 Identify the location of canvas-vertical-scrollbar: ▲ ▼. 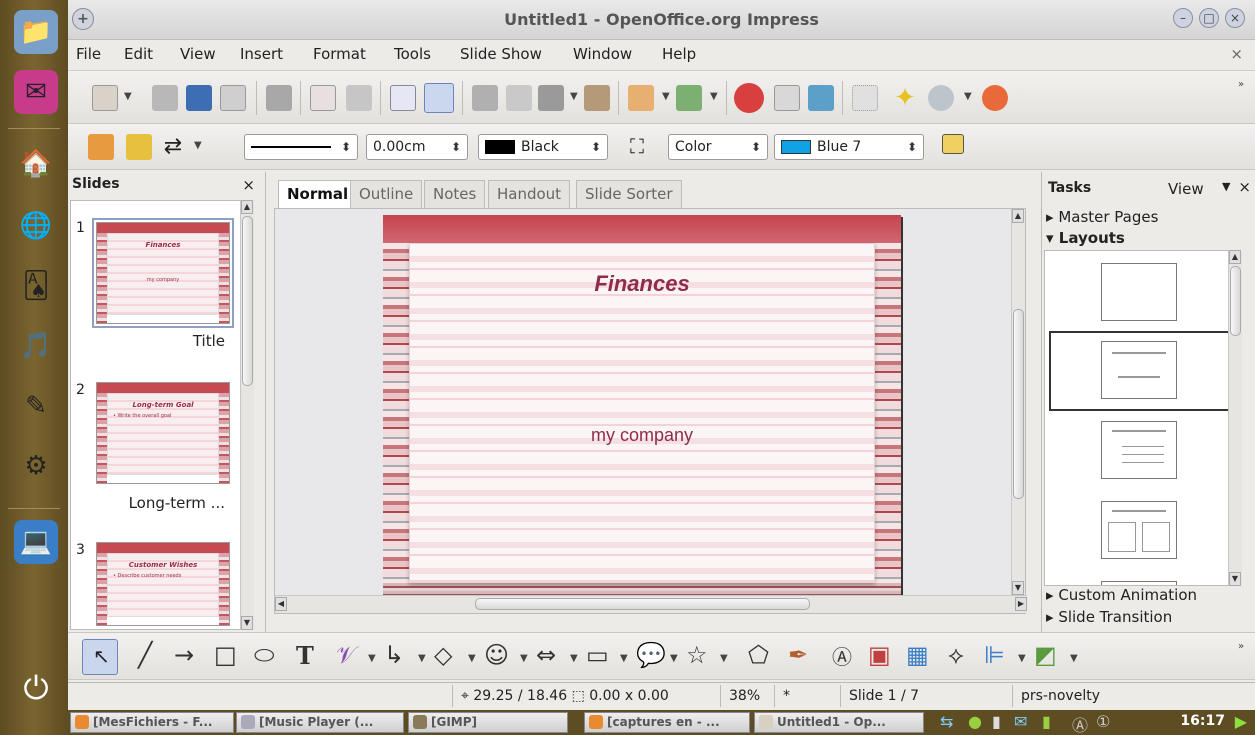
(1018, 402).